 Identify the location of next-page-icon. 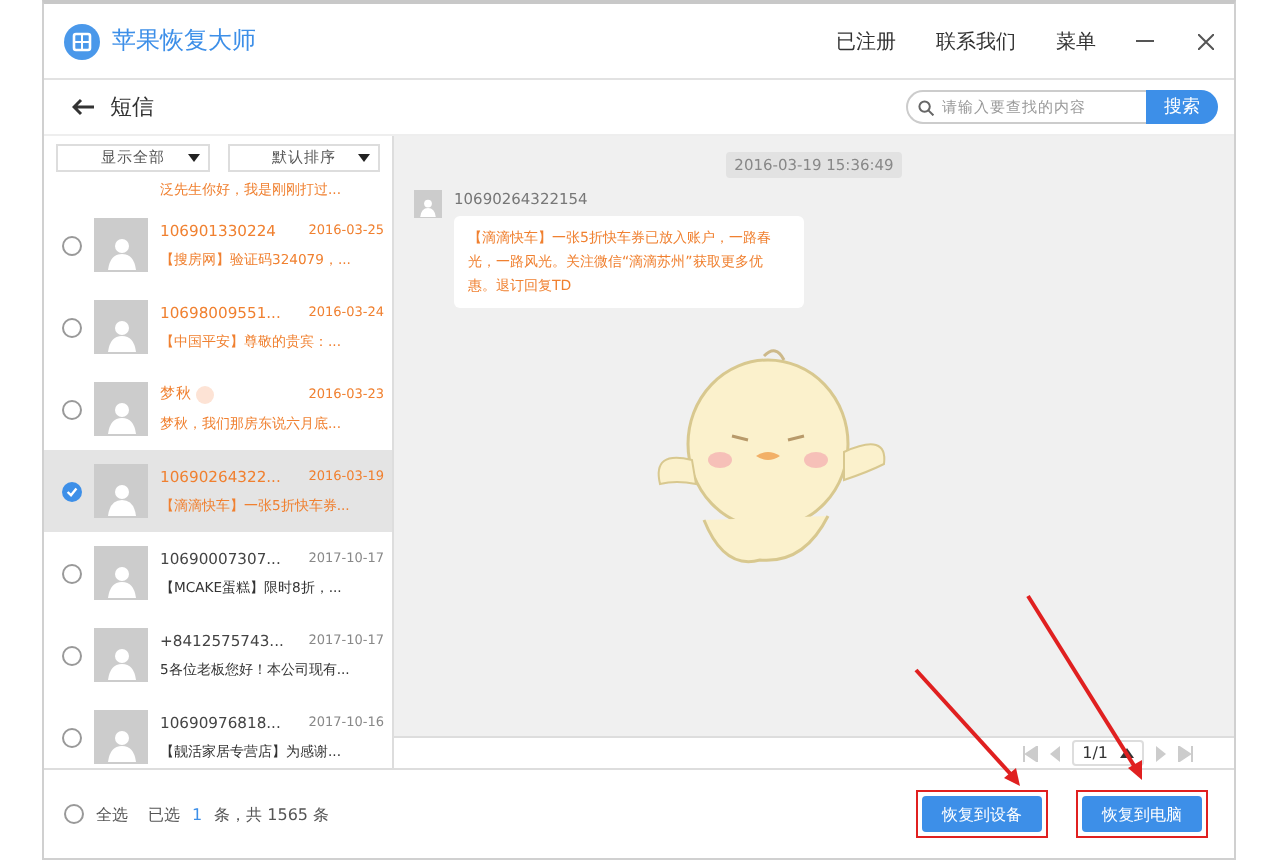
(1161, 753).